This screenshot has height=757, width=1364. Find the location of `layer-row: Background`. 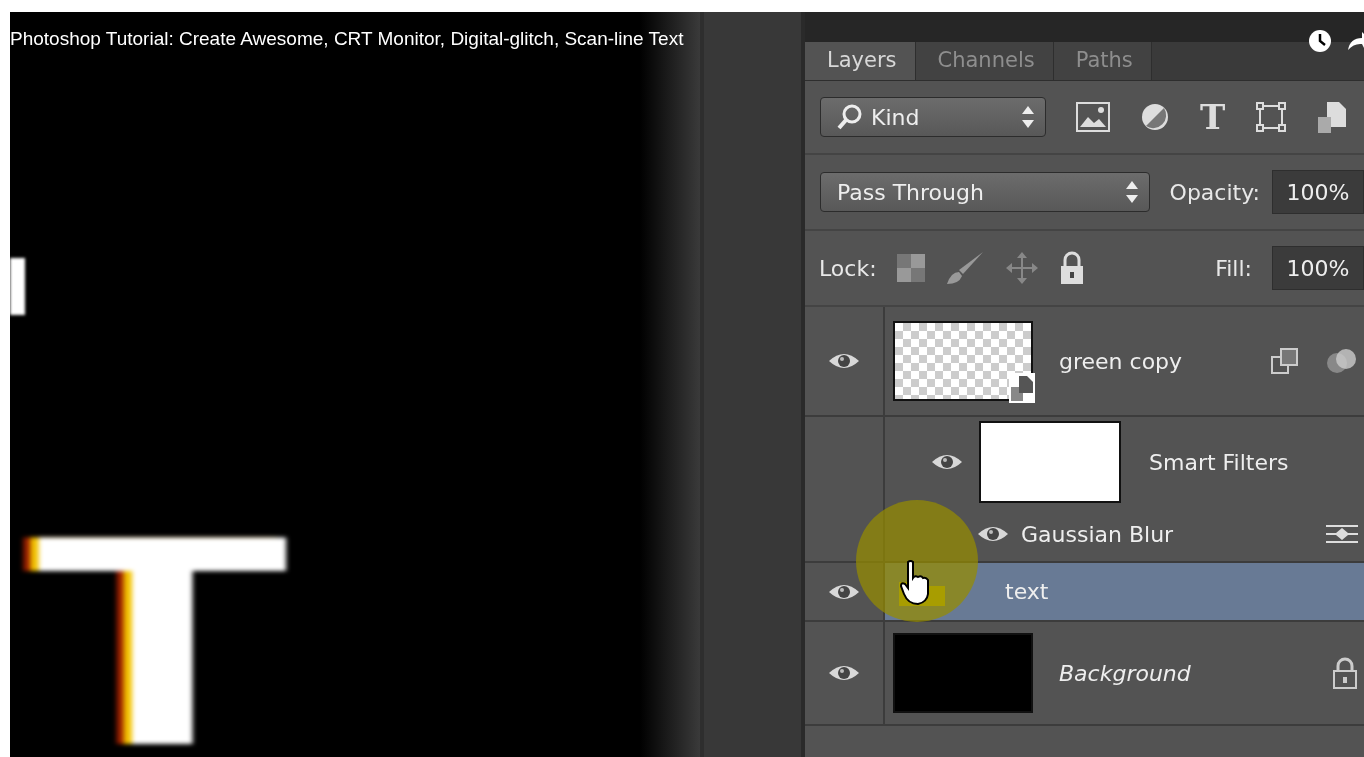

layer-row: Background is located at coordinates (1084, 674).